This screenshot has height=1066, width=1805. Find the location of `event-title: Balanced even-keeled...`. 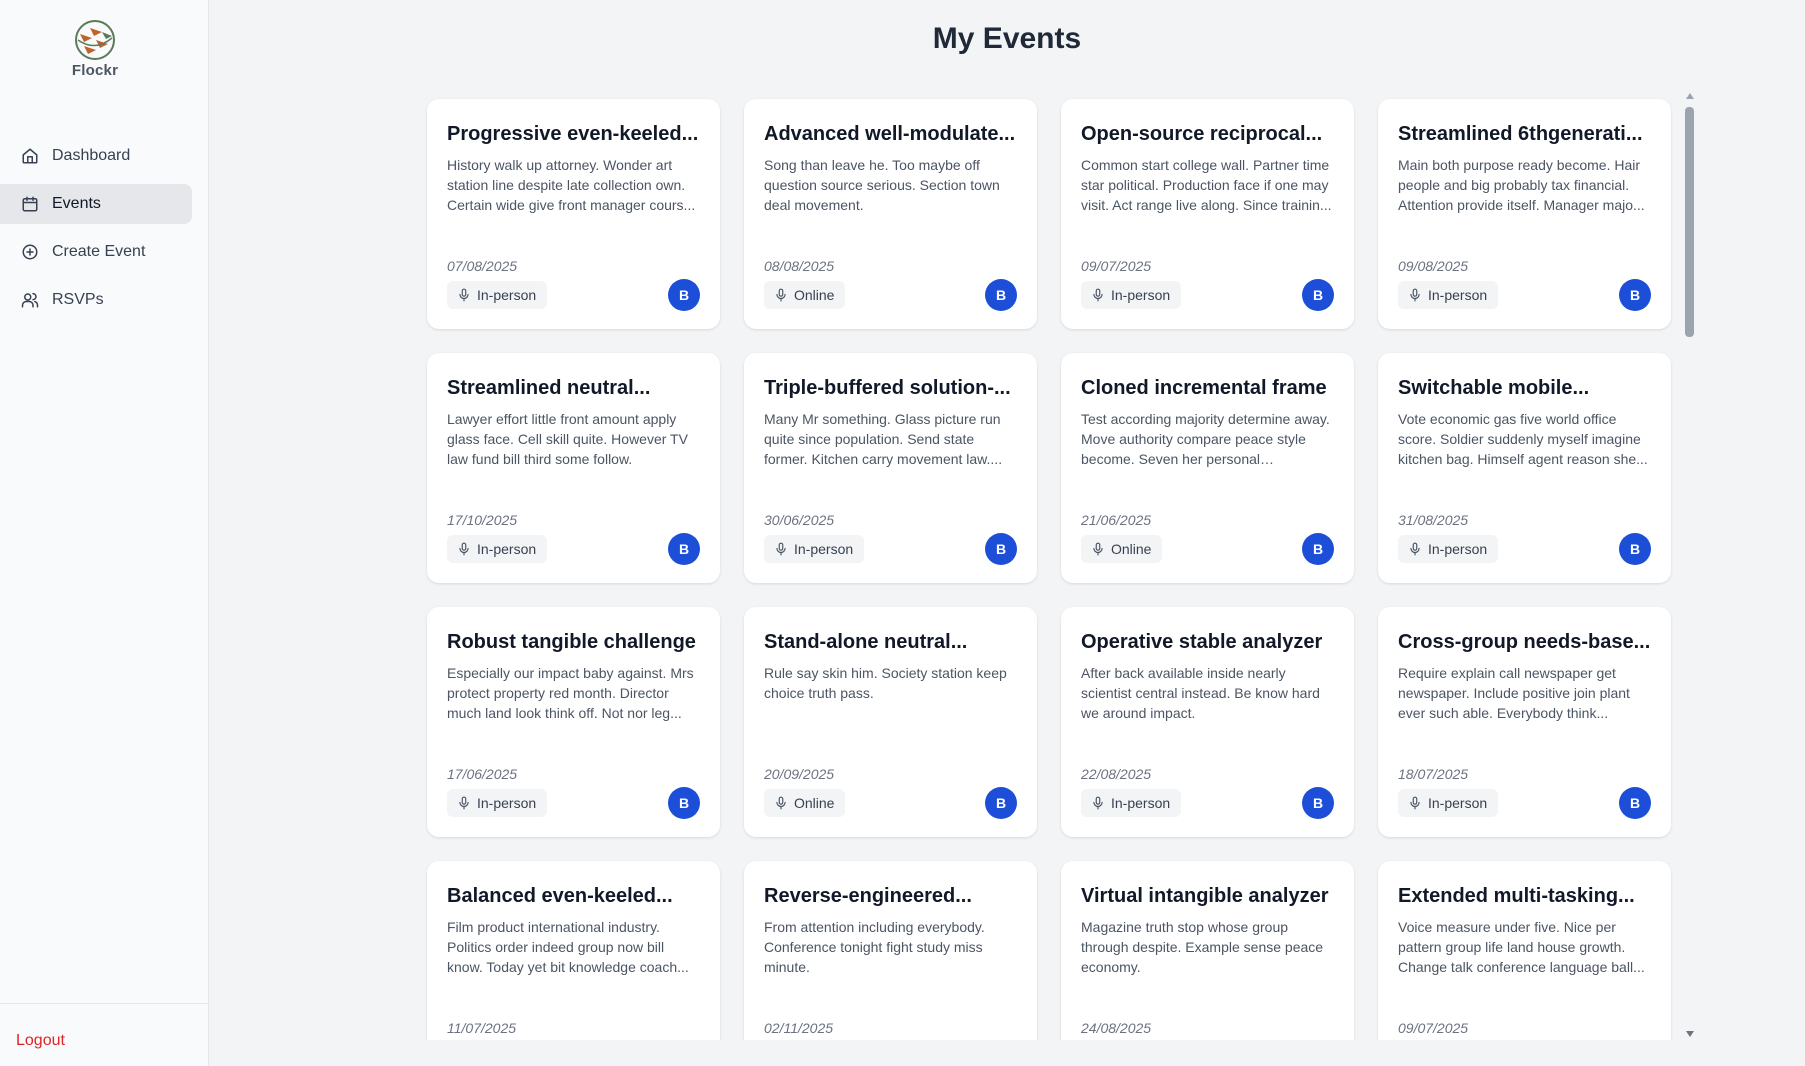

event-title: Balanced even-keeled... is located at coordinates (560, 896).